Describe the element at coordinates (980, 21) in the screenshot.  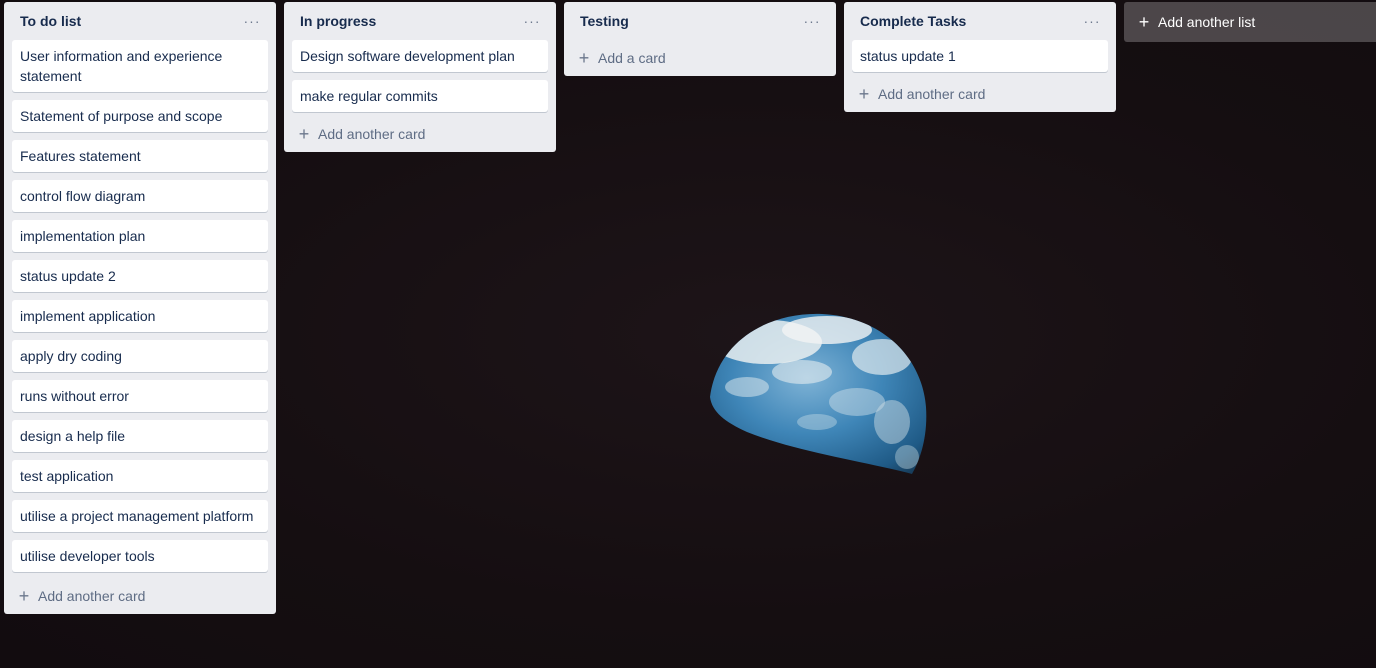
I see `list-header: Complete Tasks ···` at that location.